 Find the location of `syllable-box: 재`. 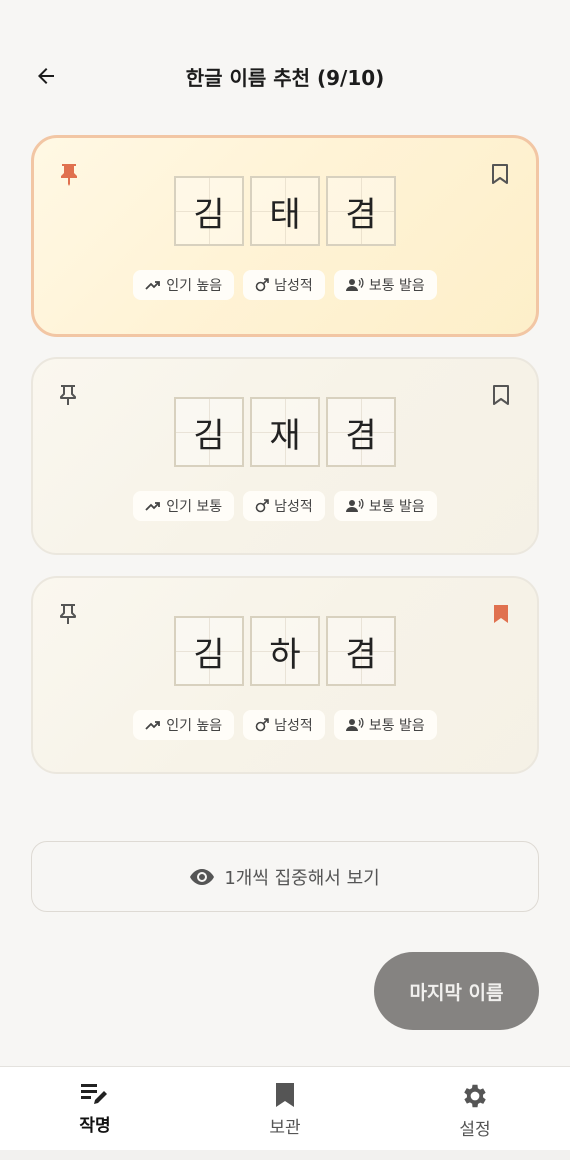

syllable-box: 재 is located at coordinates (285, 432).